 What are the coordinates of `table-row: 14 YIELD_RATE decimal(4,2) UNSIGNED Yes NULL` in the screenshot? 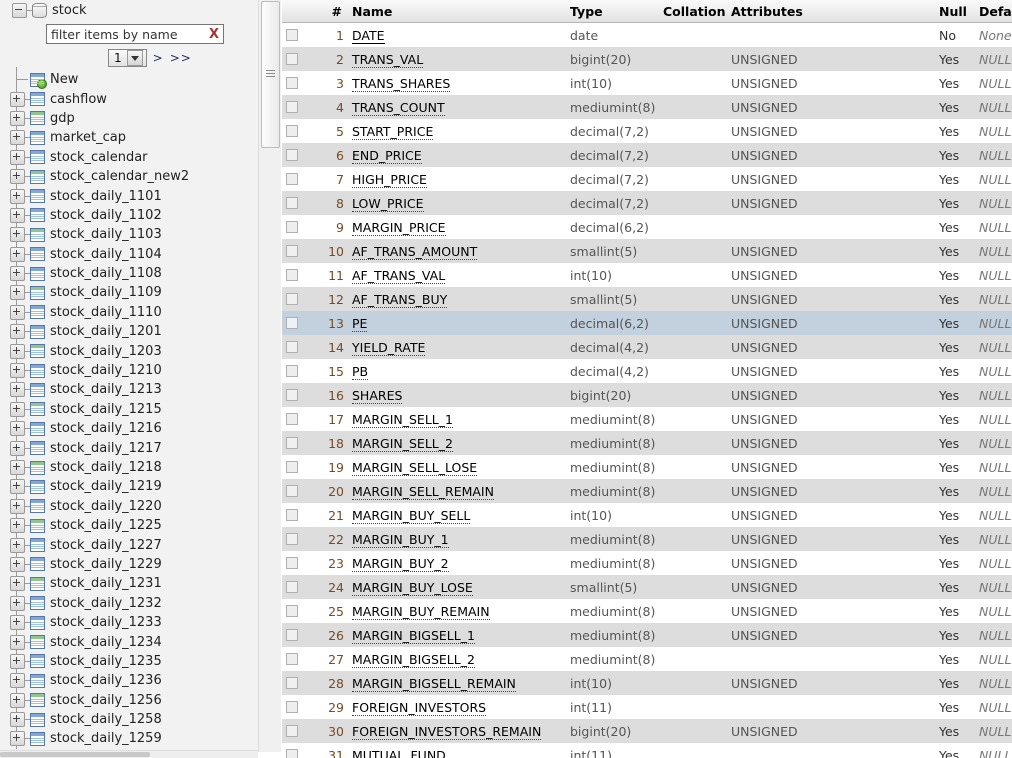 It's located at (647, 347).